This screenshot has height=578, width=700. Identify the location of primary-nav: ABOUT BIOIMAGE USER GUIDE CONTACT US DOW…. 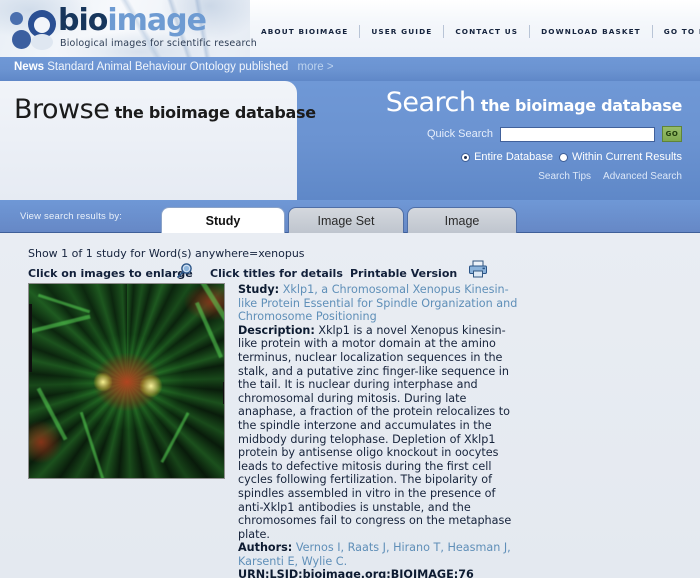
(475, 31).